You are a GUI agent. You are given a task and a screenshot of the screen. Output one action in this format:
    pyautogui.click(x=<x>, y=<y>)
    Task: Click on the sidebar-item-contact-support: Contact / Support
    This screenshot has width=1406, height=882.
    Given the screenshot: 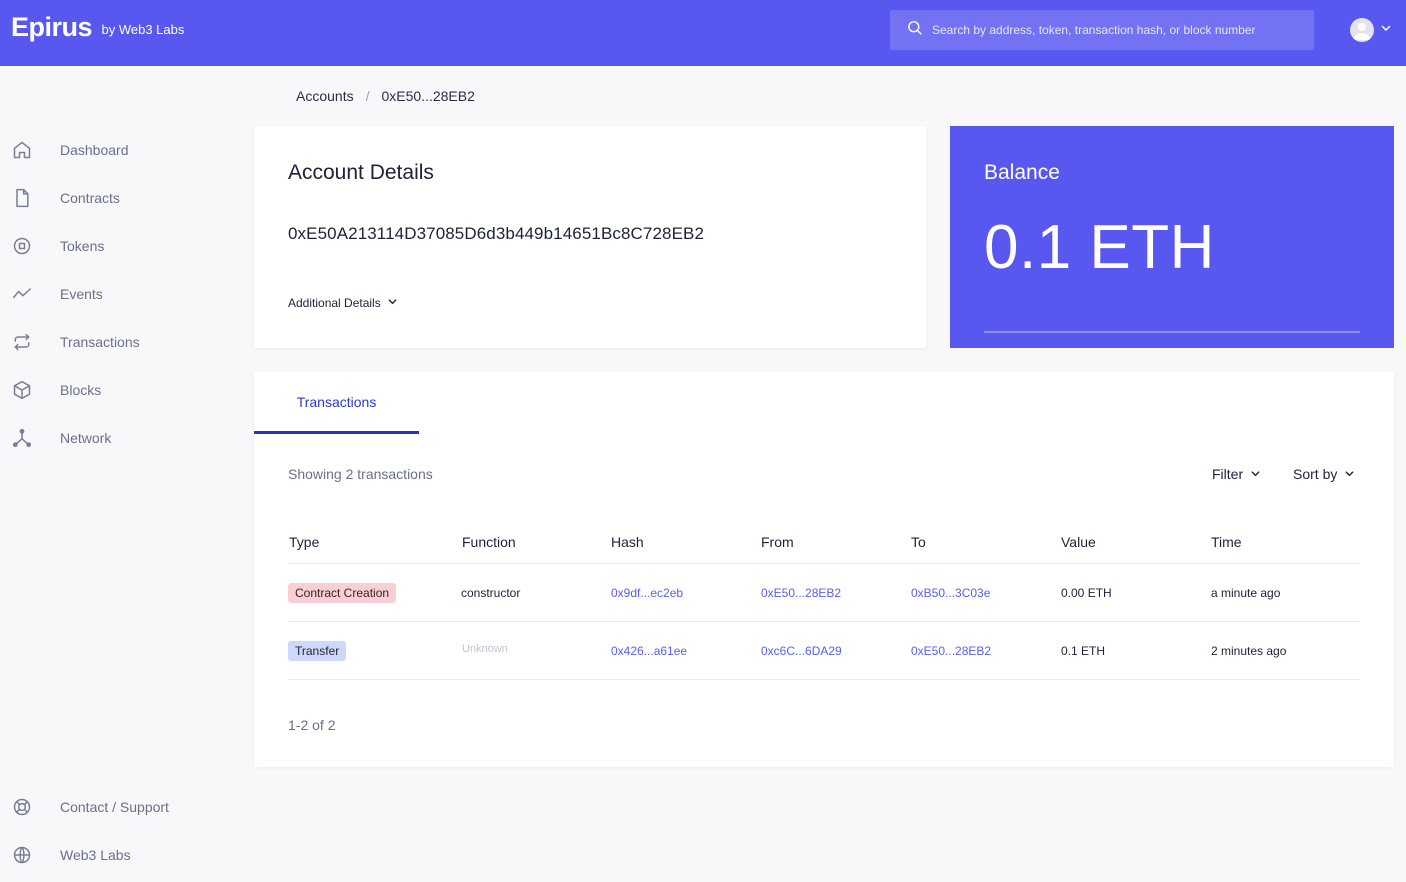 What is the action you would take?
    pyautogui.click(x=120, y=807)
    